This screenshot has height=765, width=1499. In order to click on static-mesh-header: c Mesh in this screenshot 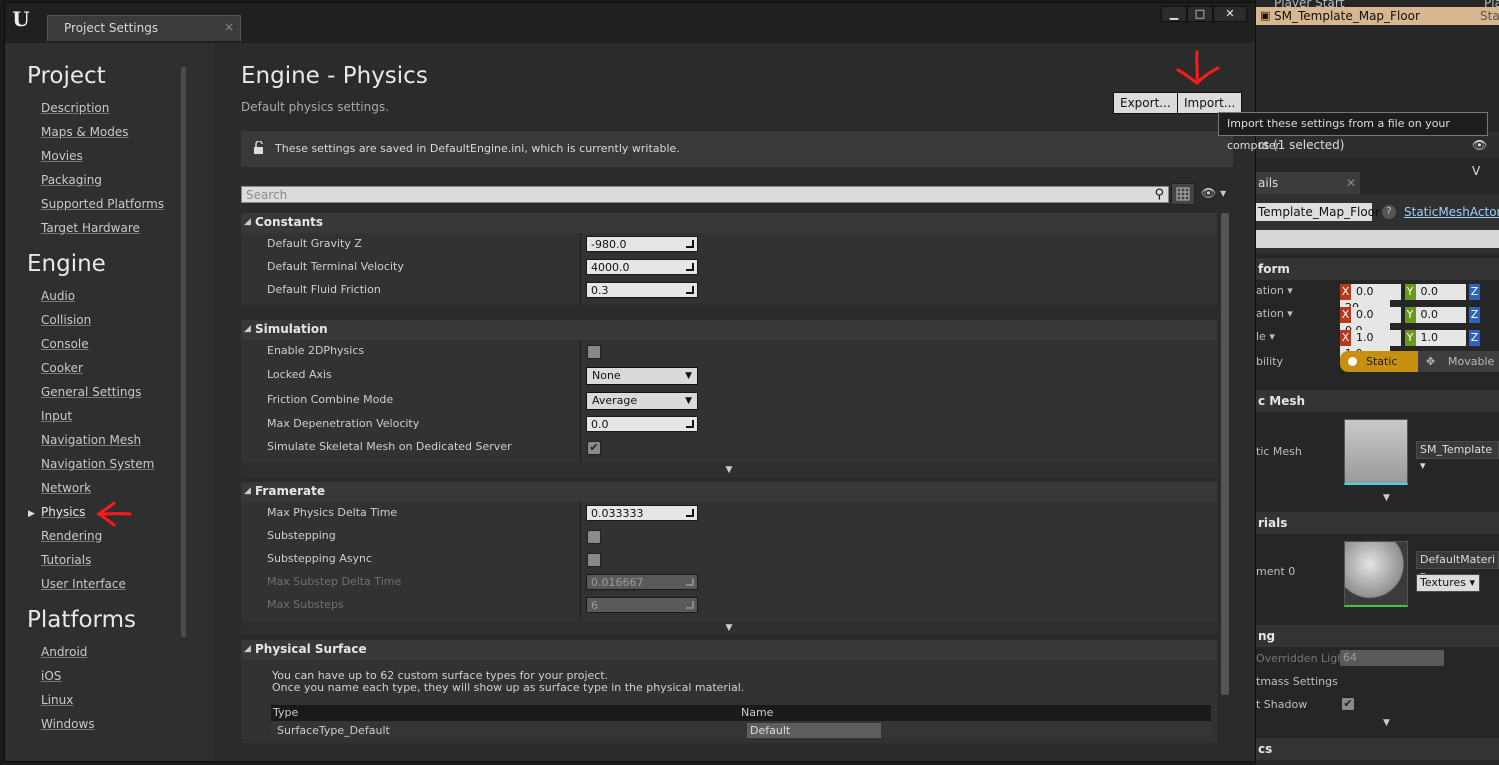, I will do `click(1377, 401)`.